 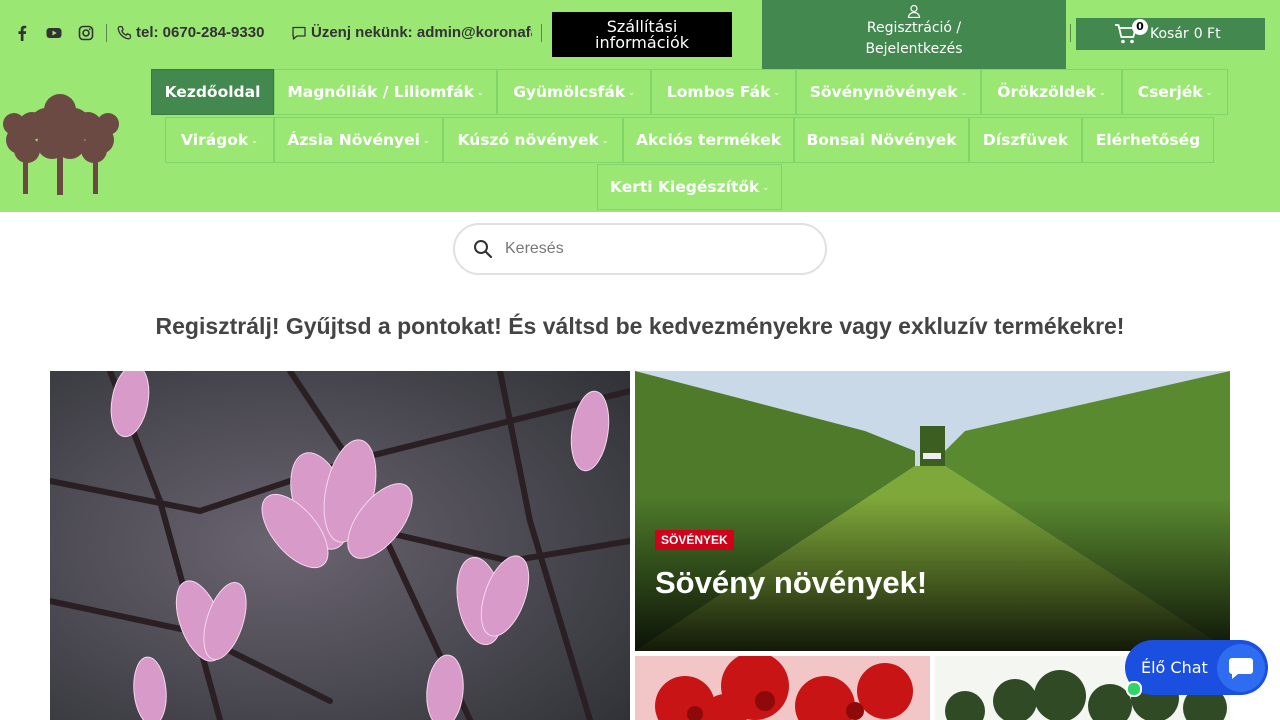 What do you see at coordinates (358, 140) in the screenshot?
I see `nav-item-azsia-novenyei: Ázsia Növényei ⌄` at bounding box center [358, 140].